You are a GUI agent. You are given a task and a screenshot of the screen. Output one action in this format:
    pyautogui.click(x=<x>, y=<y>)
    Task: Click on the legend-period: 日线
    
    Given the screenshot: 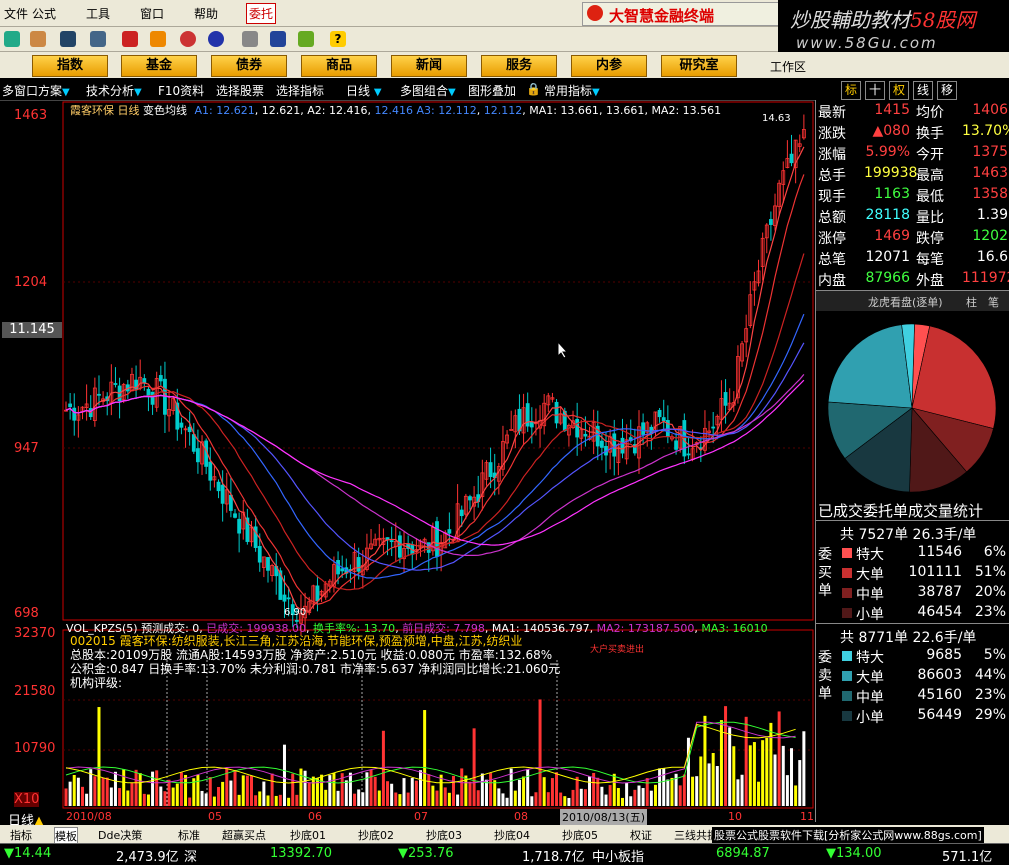 What is the action you would take?
    pyautogui.click(x=128, y=110)
    